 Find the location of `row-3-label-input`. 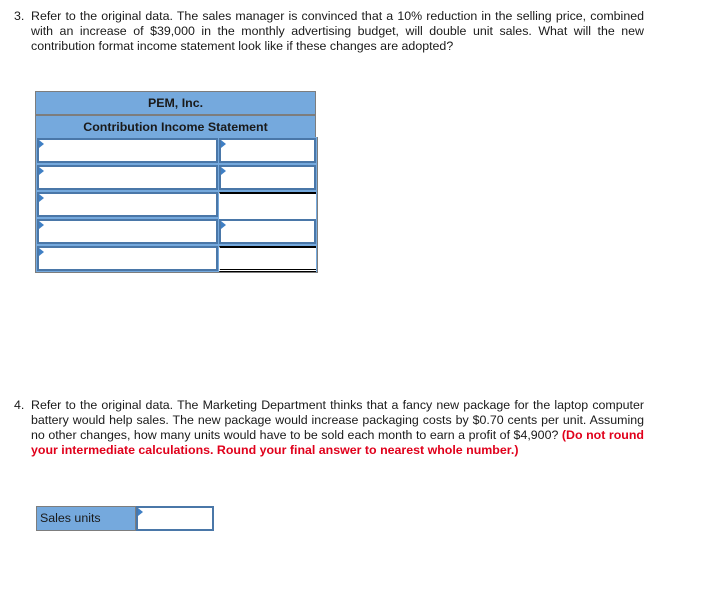

row-3-label-input is located at coordinates (127, 204).